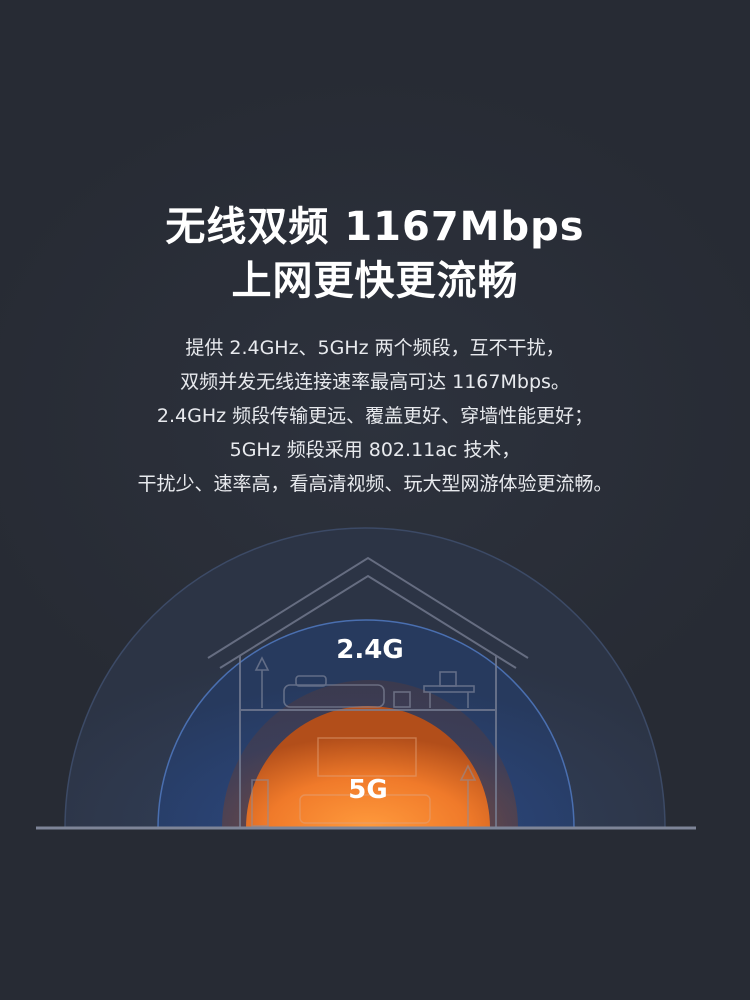  What do you see at coordinates (375, 227) in the screenshot?
I see `headline-line-1: 无线双频 1167Mbps` at bounding box center [375, 227].